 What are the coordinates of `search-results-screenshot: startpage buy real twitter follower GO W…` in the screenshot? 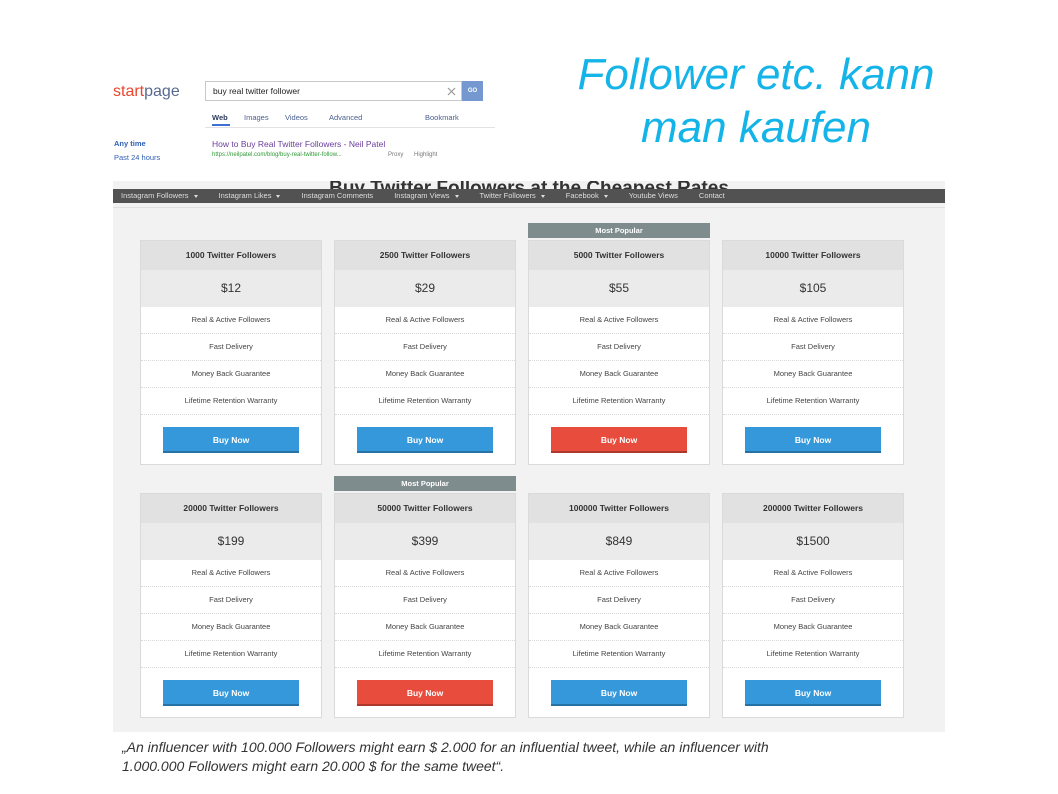 It's located at (305, 120).